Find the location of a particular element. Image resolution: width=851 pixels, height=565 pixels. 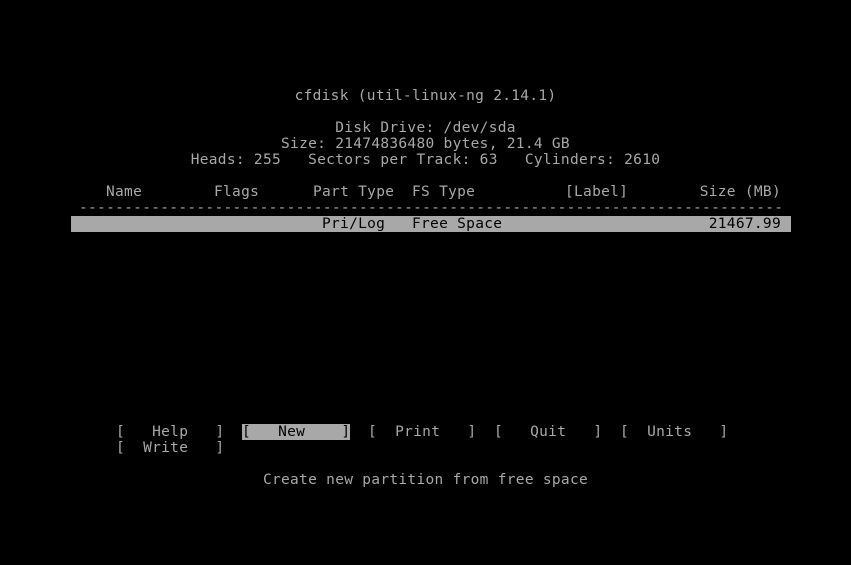

column-part-type: Part Type is located at coordinates (354, 192).